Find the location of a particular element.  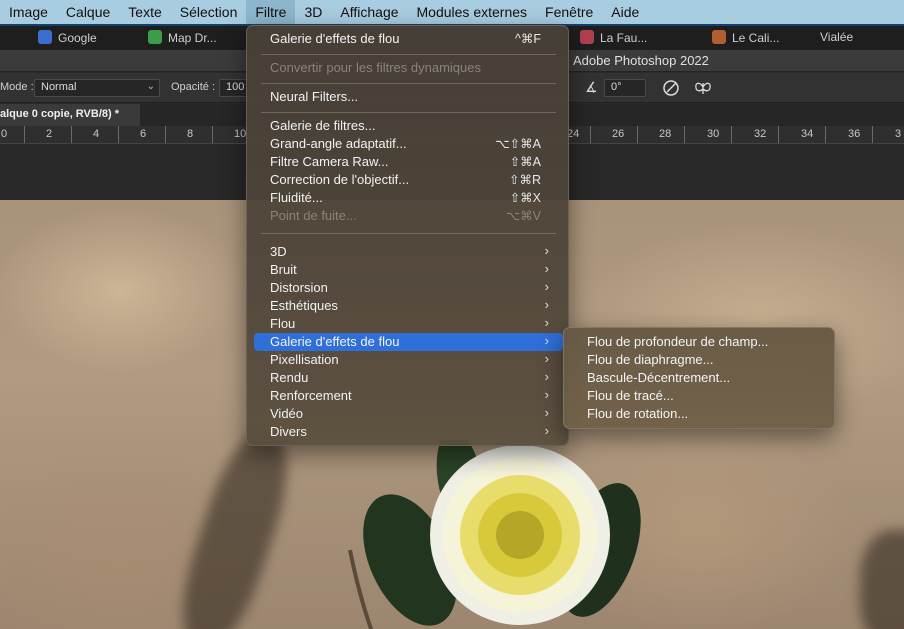

menu-item-esthetiques: Esthétiques › is located at coordinates (408, 306).